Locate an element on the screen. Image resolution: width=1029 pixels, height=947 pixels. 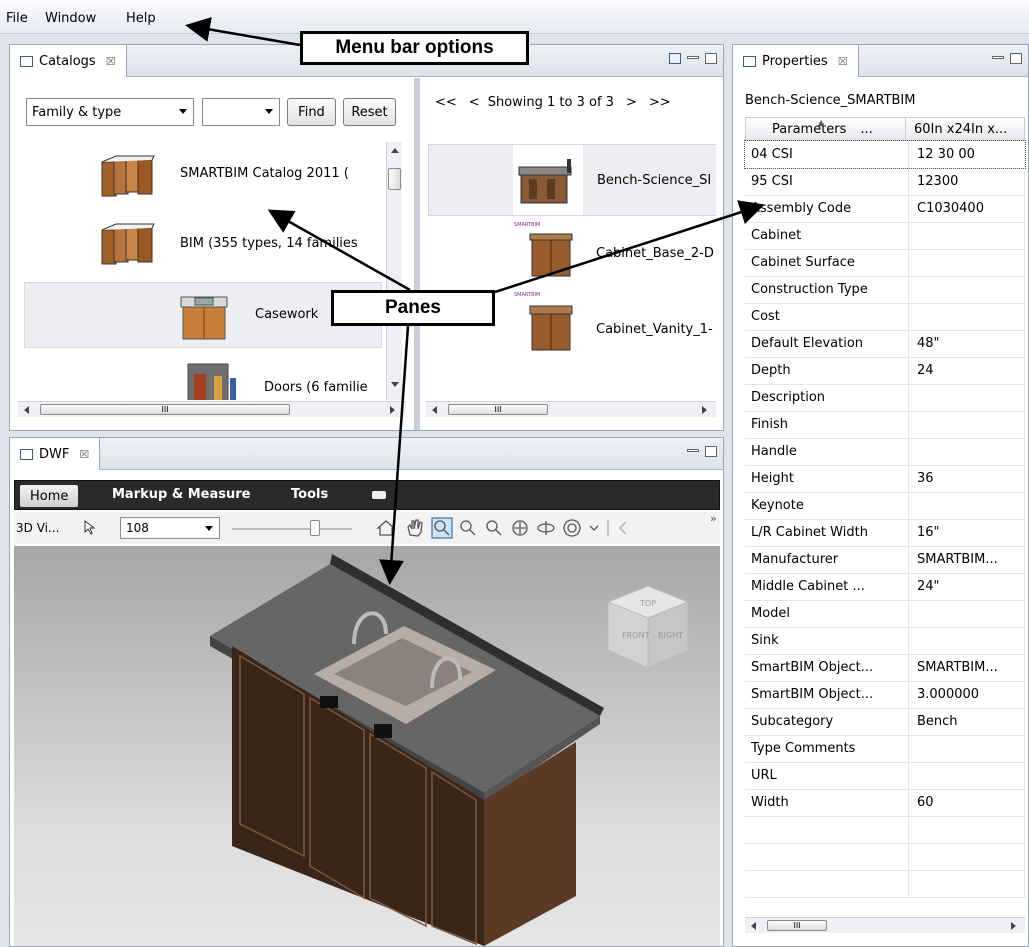
property-row: 95 CSI 12300 is located at coordinates (885, 182).